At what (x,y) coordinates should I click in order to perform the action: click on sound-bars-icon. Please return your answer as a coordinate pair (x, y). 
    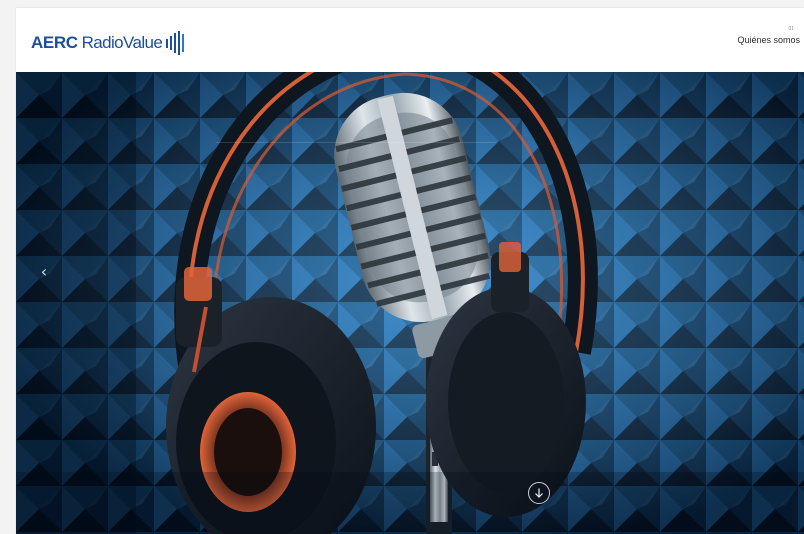
    Looking at the image, I should click on (175, 43).